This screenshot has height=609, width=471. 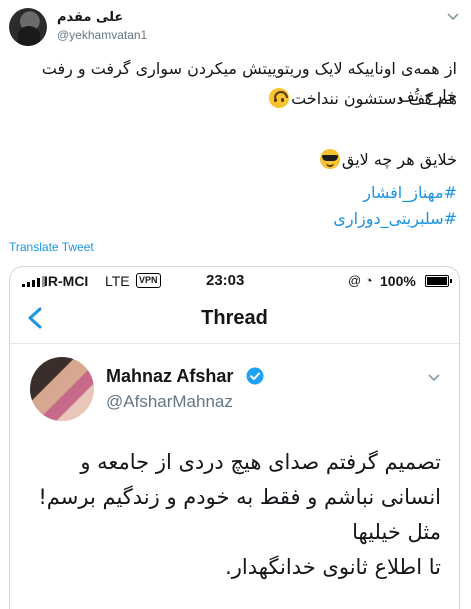 I want to click on phone-status-bar: IR-MCI LTE VPN 23:03 @ ◔ 100%, so click(x=234, y=281).